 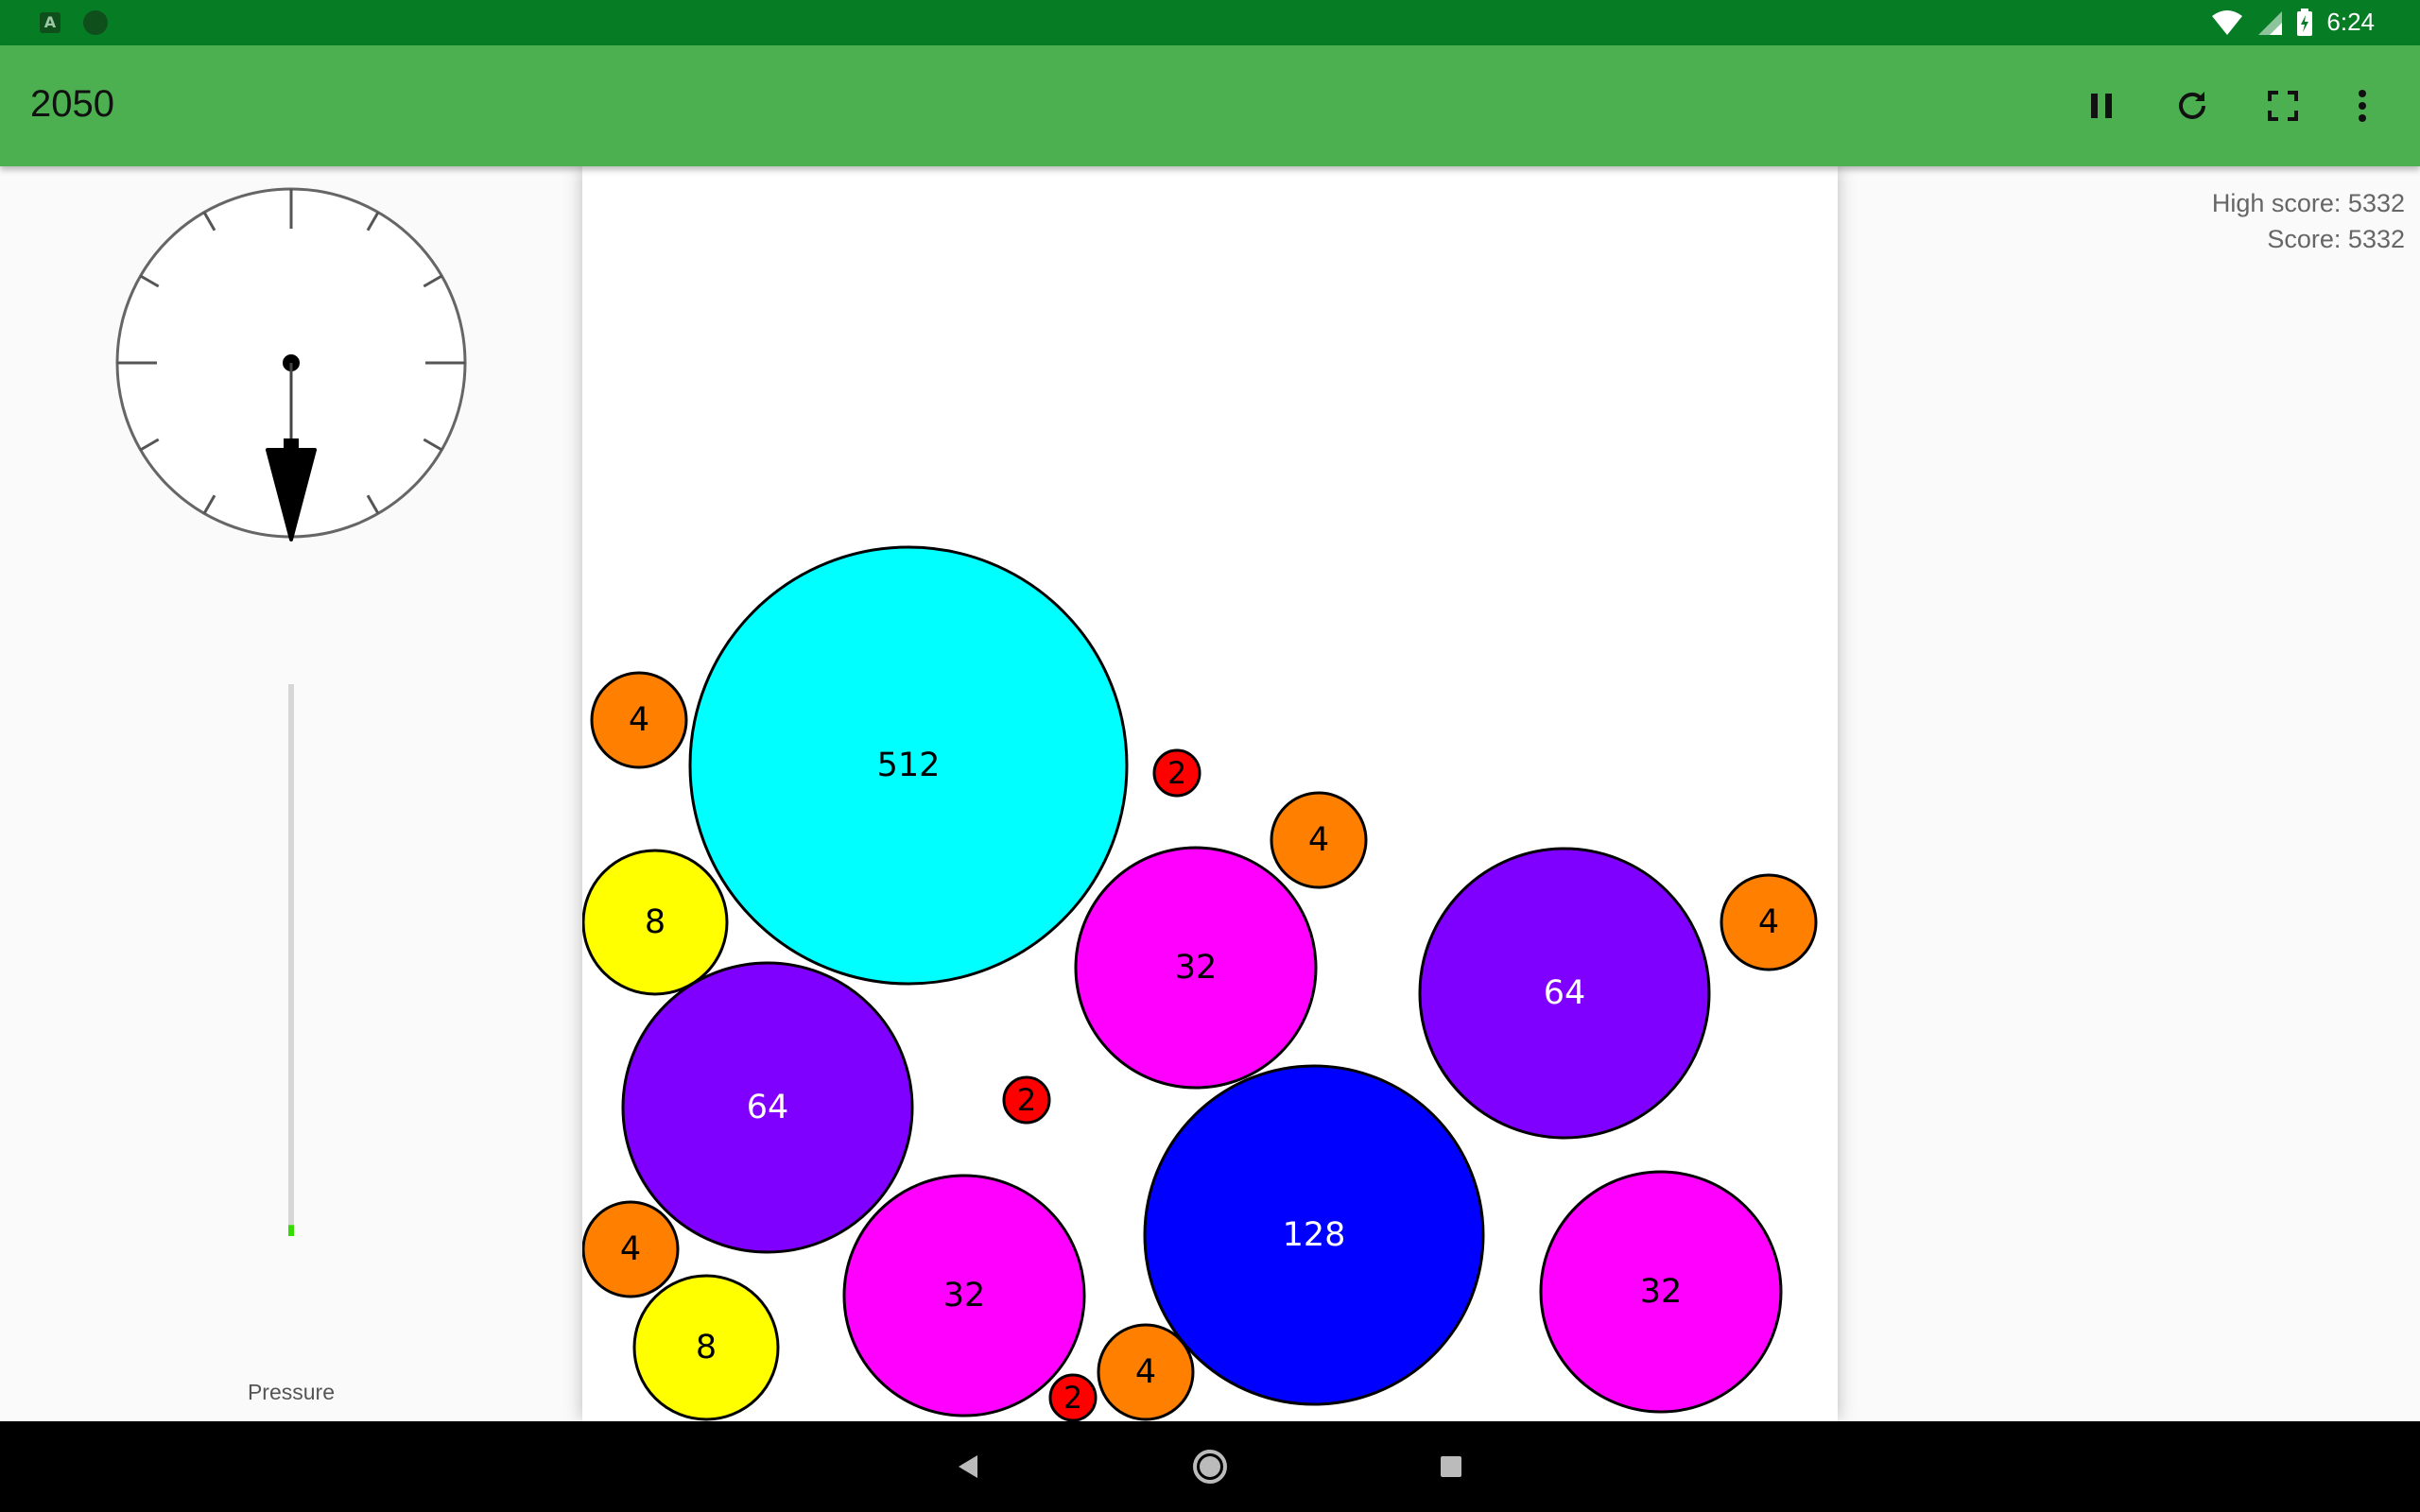 What do you see at coordinates (2305, 22) in the screenshot?
I see `battery-icon` at bounding box center [2305, 22].